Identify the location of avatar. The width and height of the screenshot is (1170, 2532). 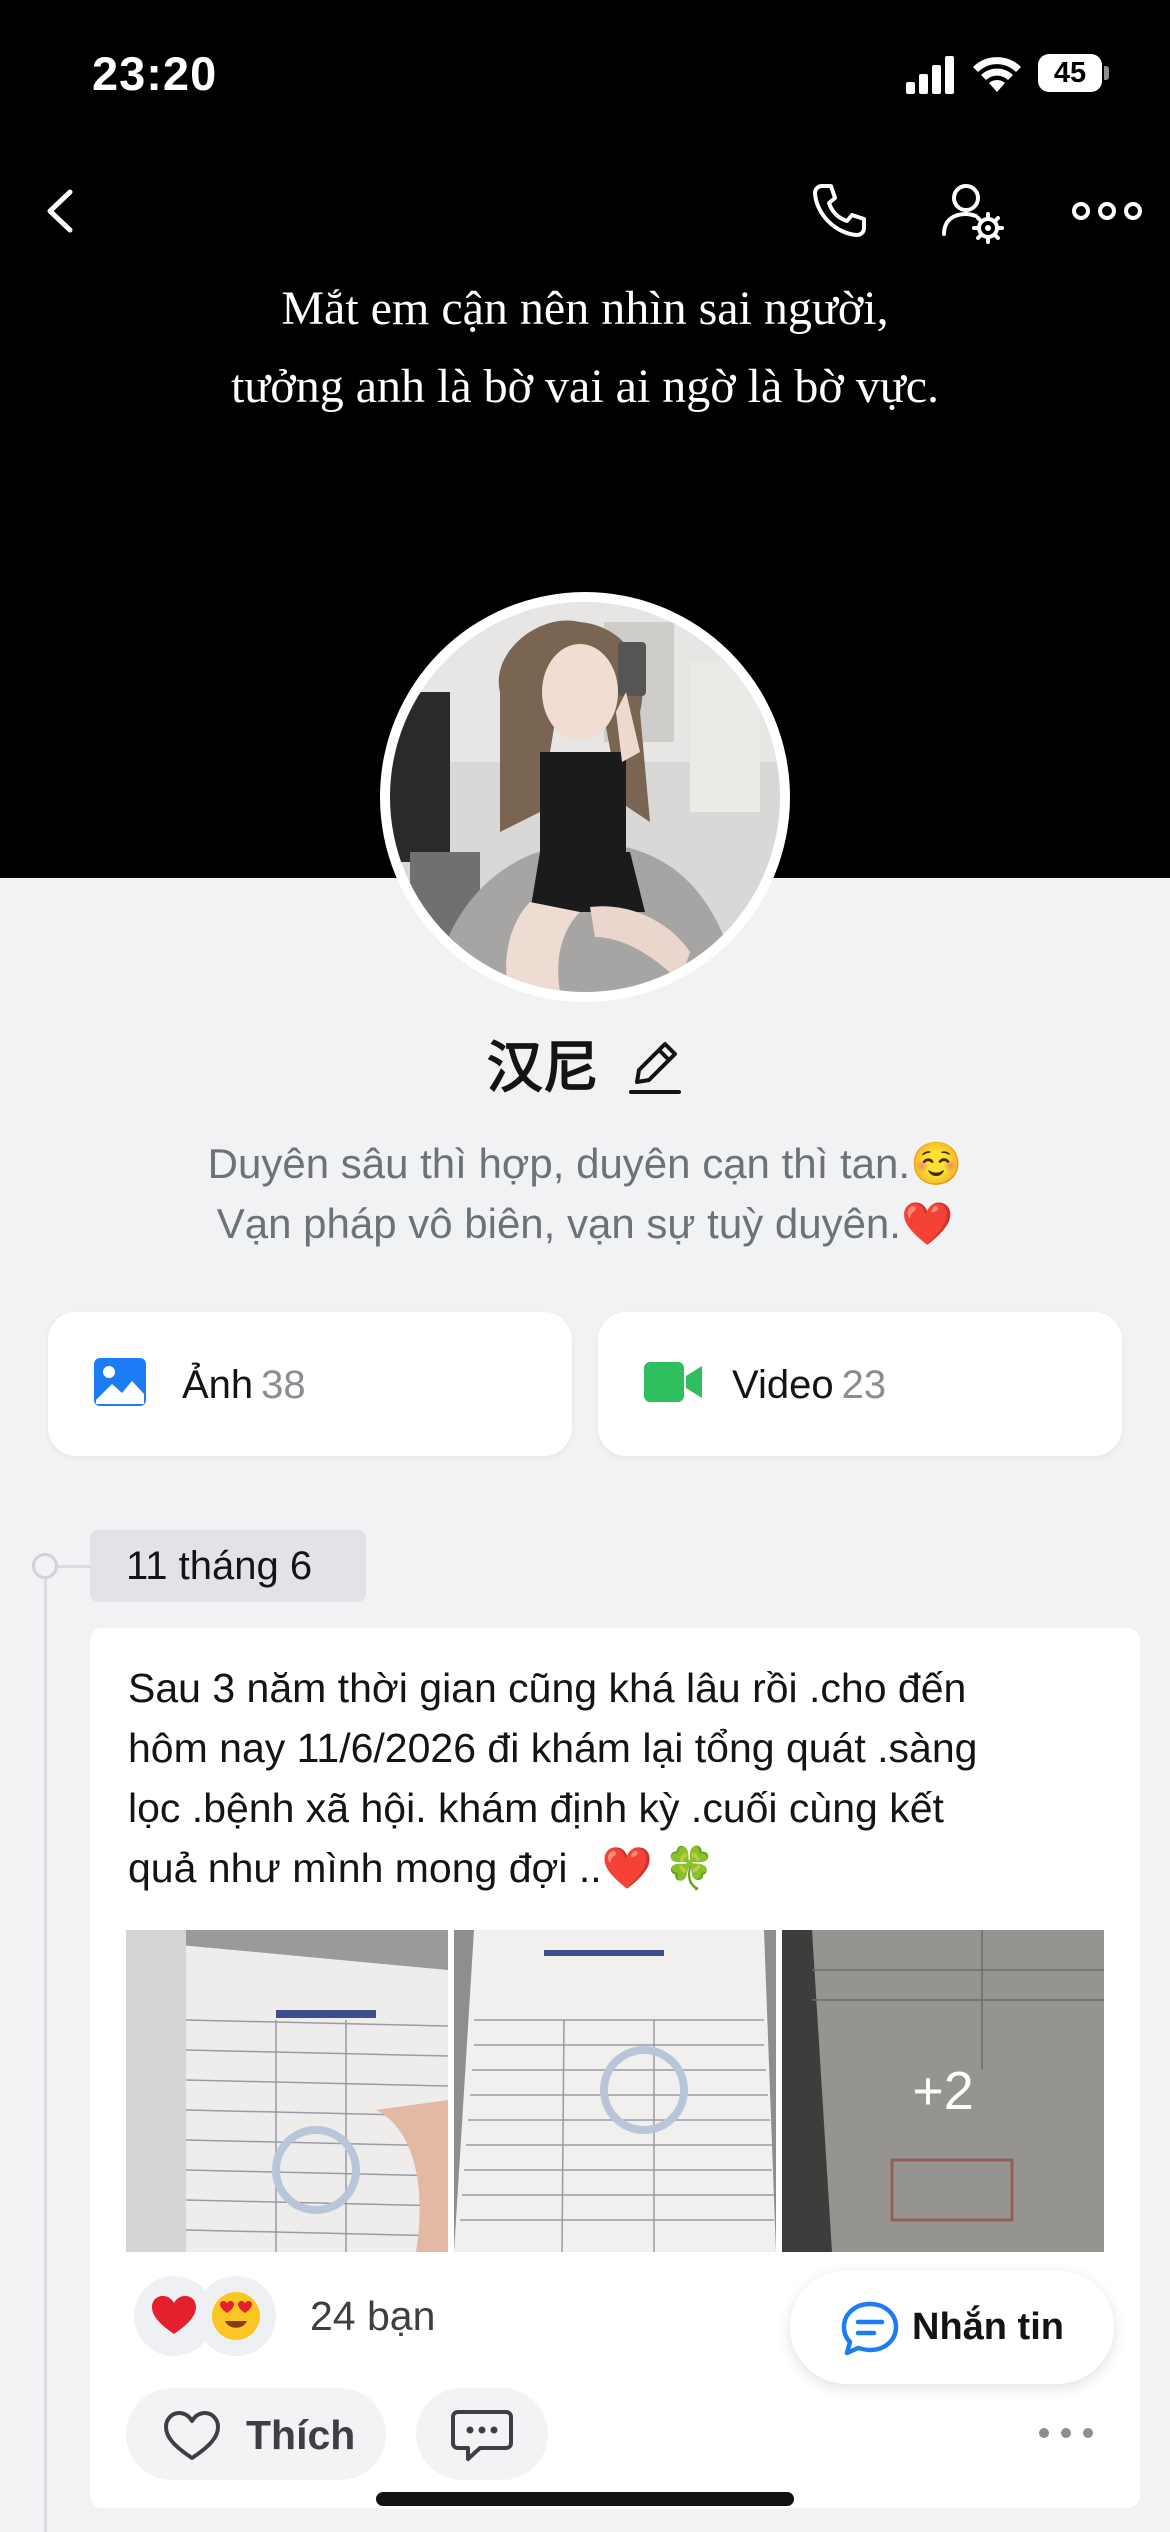
(585, 797).